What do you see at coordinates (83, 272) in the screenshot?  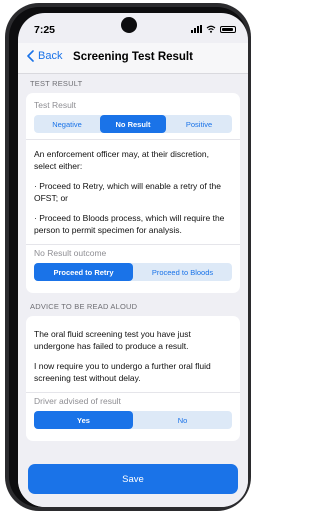 I see `segment-proceed-to-retry: Proceed to Retry` at bounding box center [83, 272].